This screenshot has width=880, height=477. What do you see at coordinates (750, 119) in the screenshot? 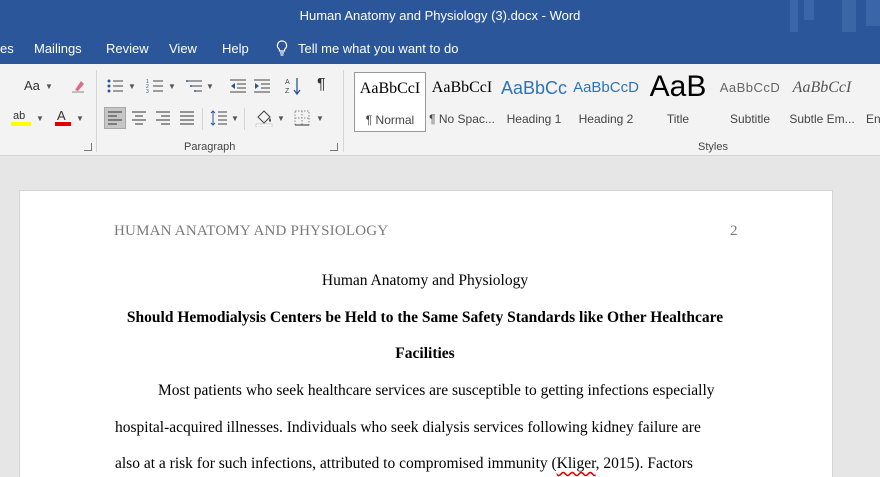
I see `style-label: Subtitle` at bounding box center [750, 119].